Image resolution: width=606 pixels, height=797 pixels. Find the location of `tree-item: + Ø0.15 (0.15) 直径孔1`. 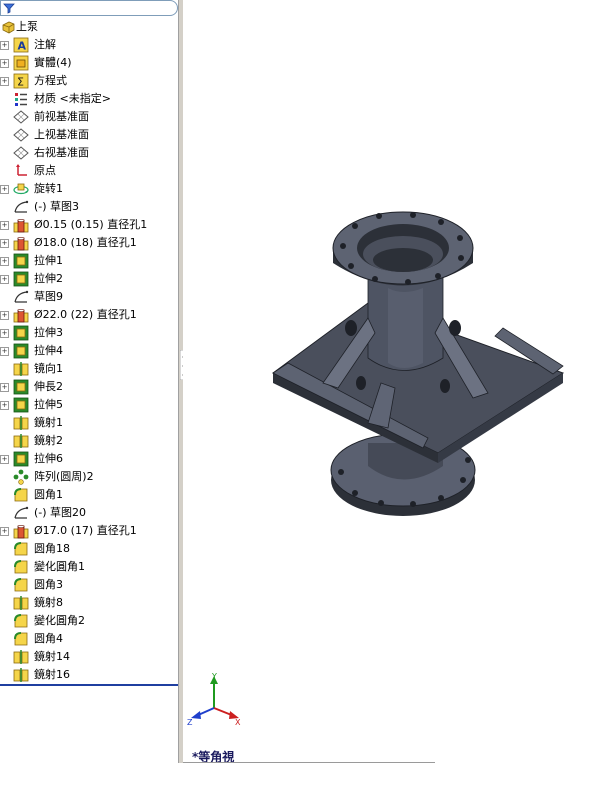

tree-item: + Ø0.15 (0.15) 直径孔1 is located at coordinates (89, 225).